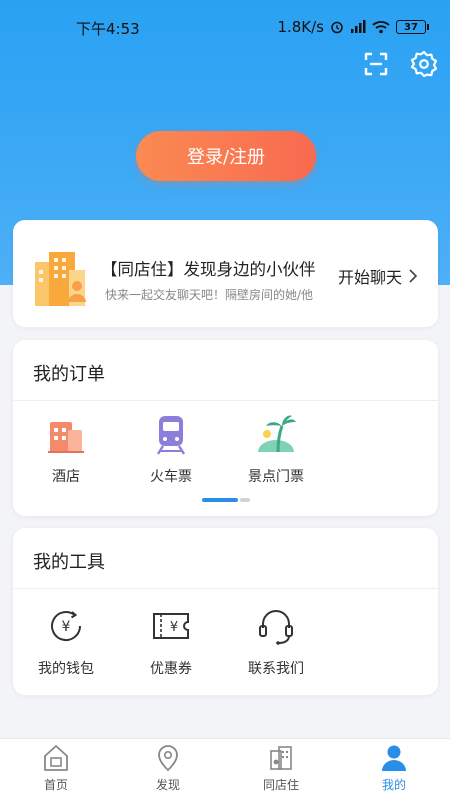  What do you see at coordinates (66, 477) in the screenshot?
I see `order-item-label: 酒店` at bounding box center [66, 477].